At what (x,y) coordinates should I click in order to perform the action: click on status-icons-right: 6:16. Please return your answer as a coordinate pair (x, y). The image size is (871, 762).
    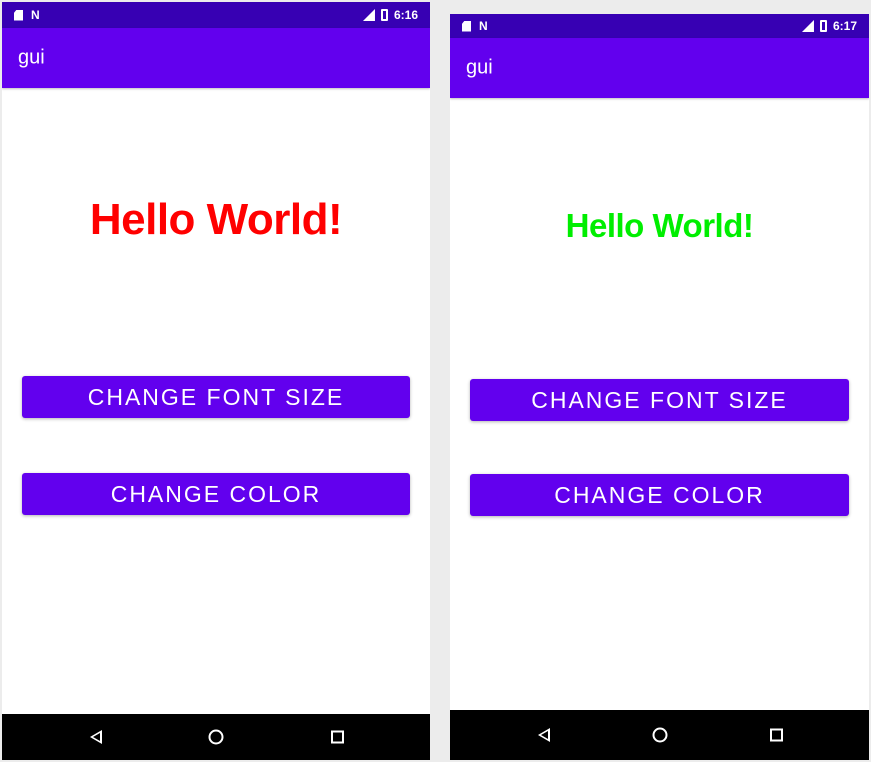
    Looking at the image, I should click on (390, 15).